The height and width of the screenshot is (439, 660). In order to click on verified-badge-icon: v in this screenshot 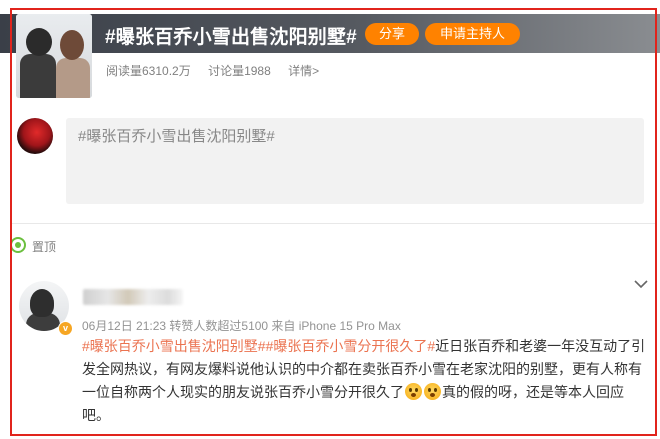, I will do `click(65, 328)`.